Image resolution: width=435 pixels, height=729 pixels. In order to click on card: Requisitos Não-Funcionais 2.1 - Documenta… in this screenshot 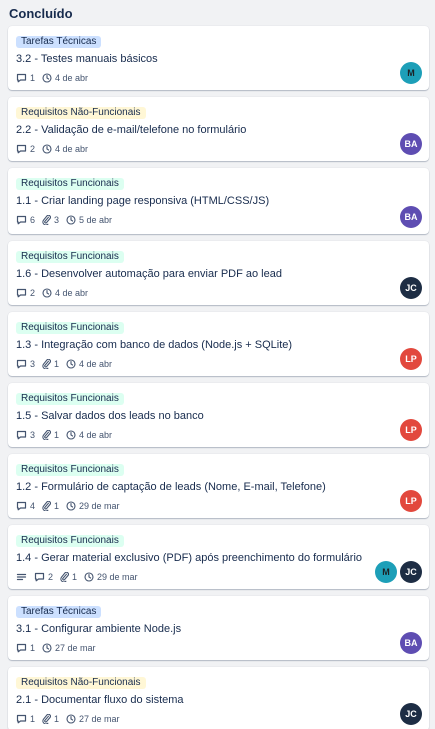, I will do `click(218, 698)`.